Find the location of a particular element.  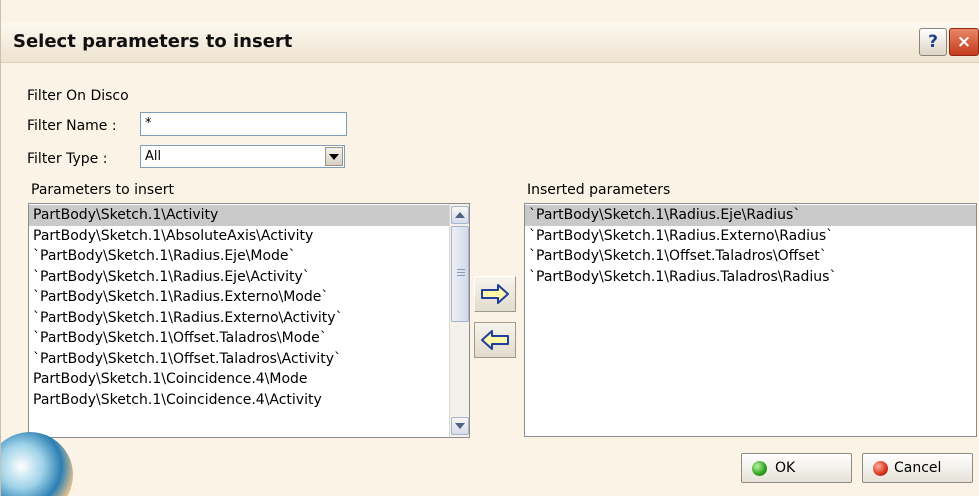

arrow-right-icon is located at coordinates (495, 294).